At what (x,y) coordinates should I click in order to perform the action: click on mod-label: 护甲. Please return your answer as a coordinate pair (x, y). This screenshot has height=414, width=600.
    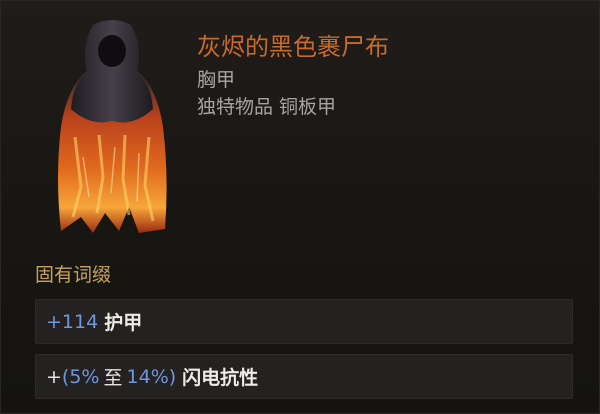
    Looking at the image, I should click on (123, 323).